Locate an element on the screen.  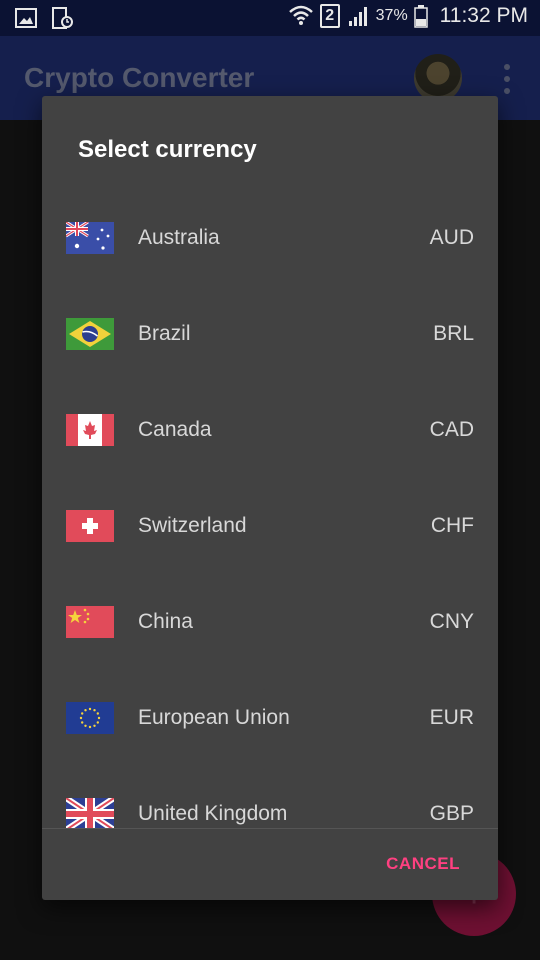
sim-2-icon: 2 is located at coordinates (329, 16).